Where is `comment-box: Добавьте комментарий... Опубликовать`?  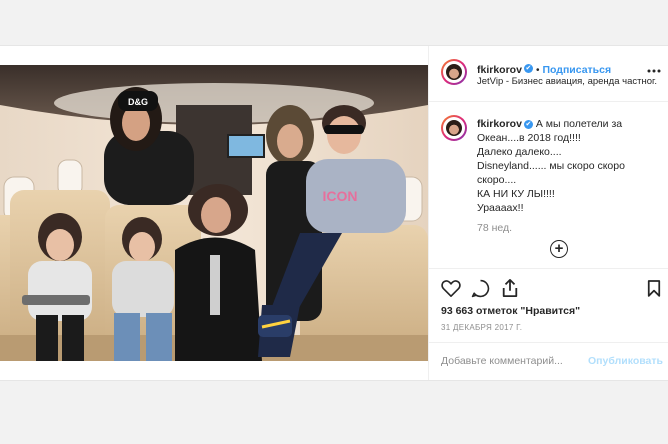 comment-box: Добавьте комментарий... Опубликовать is located at coordinates (548, 361).